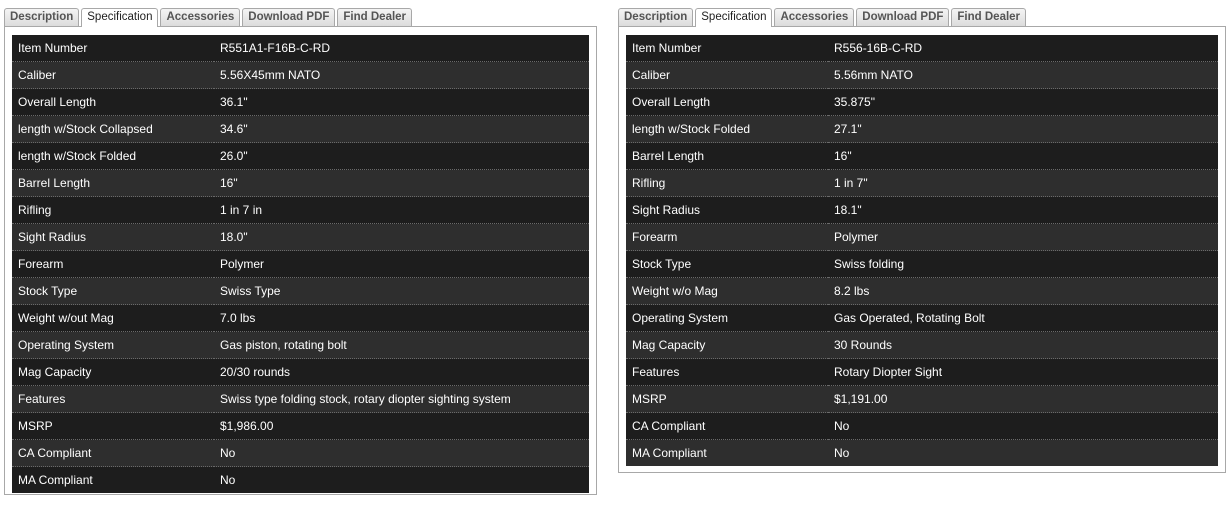  Describe the element at coordinates (113, 318) in the screenshot. I see `spec-label: Weight w/out Mag` at that location.